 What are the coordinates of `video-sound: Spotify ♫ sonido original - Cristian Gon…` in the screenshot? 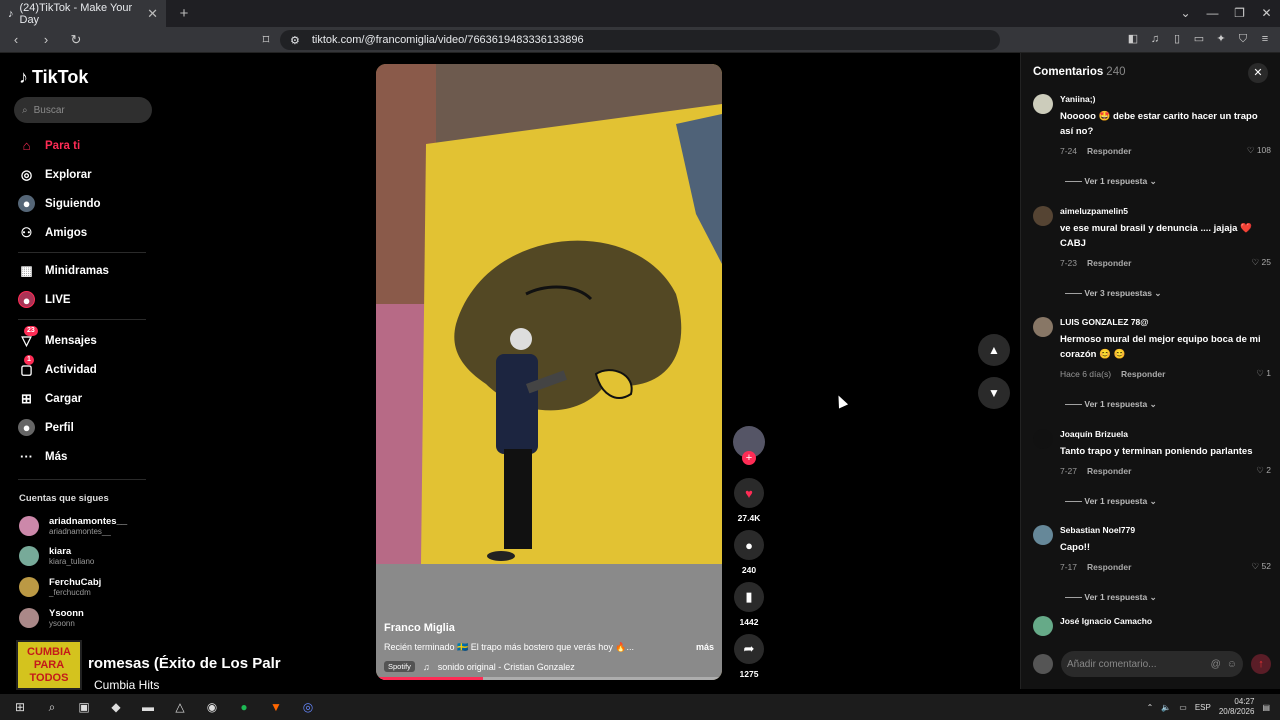 It's located at (549, 666).